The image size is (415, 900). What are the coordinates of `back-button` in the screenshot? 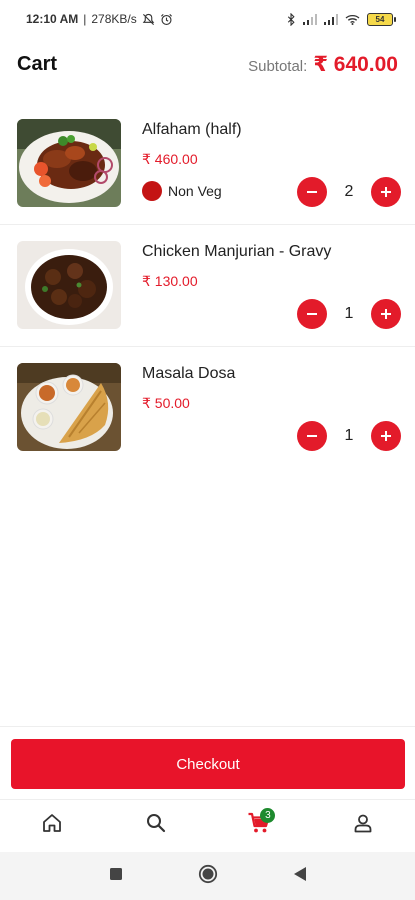 It's located at (300, 876).